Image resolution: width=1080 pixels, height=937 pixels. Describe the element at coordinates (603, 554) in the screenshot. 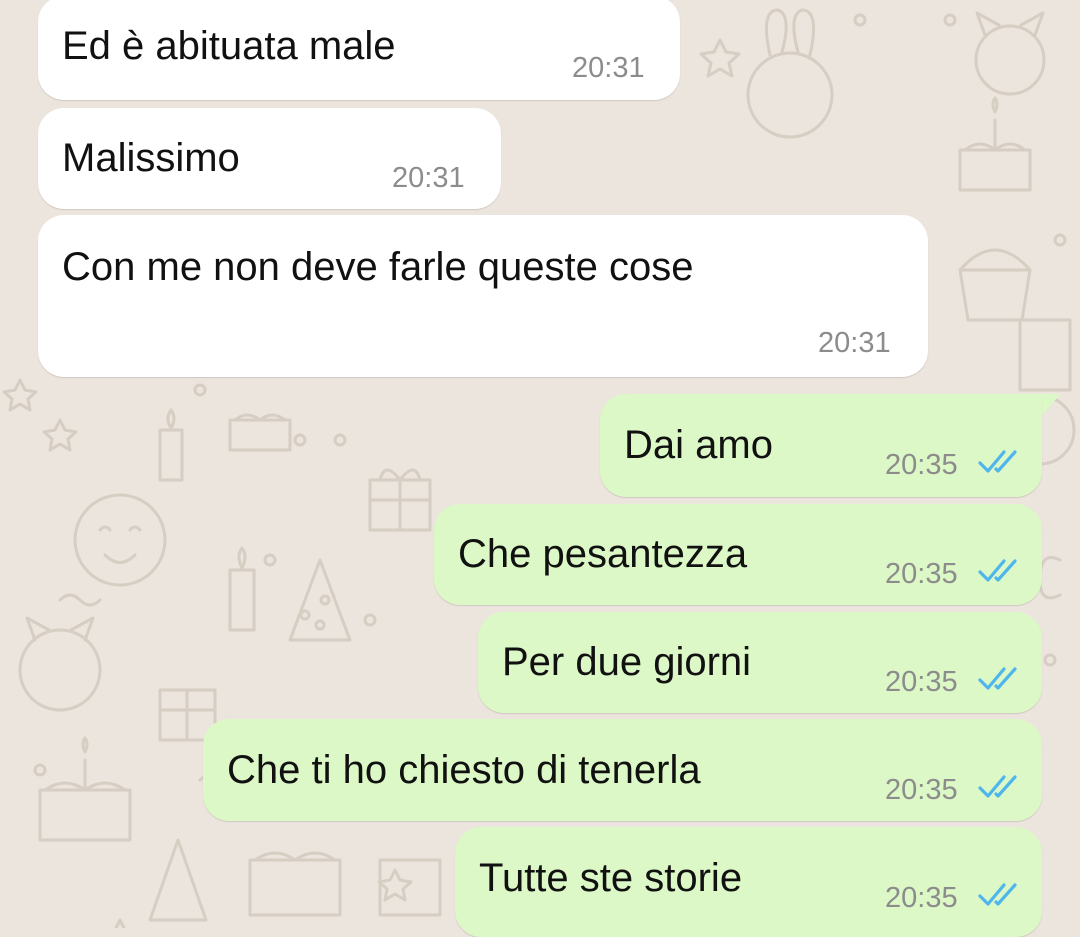

I see `message-text: Che pesantezza` at that location.